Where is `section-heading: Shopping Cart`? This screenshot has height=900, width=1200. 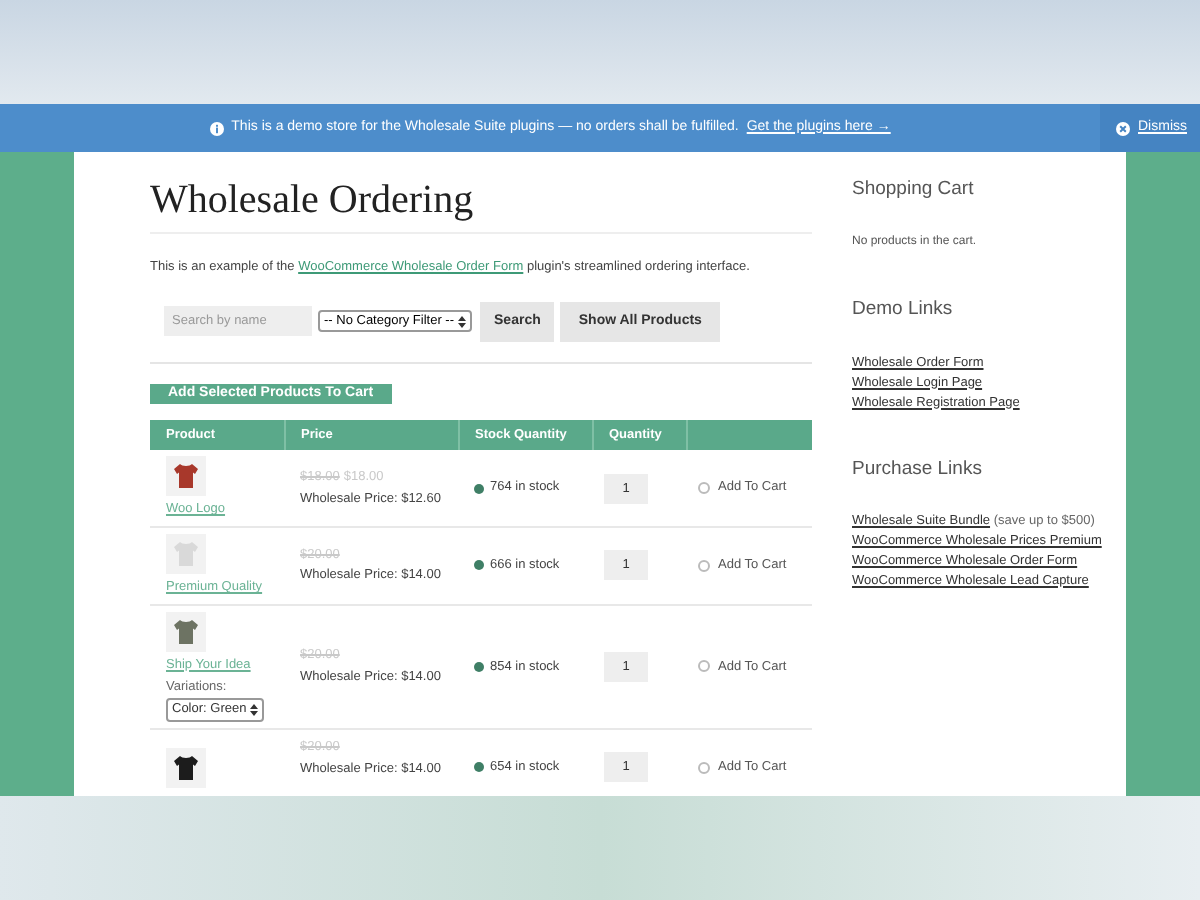 section-heading: Shopping Cart is located at coordinates (914, 190).